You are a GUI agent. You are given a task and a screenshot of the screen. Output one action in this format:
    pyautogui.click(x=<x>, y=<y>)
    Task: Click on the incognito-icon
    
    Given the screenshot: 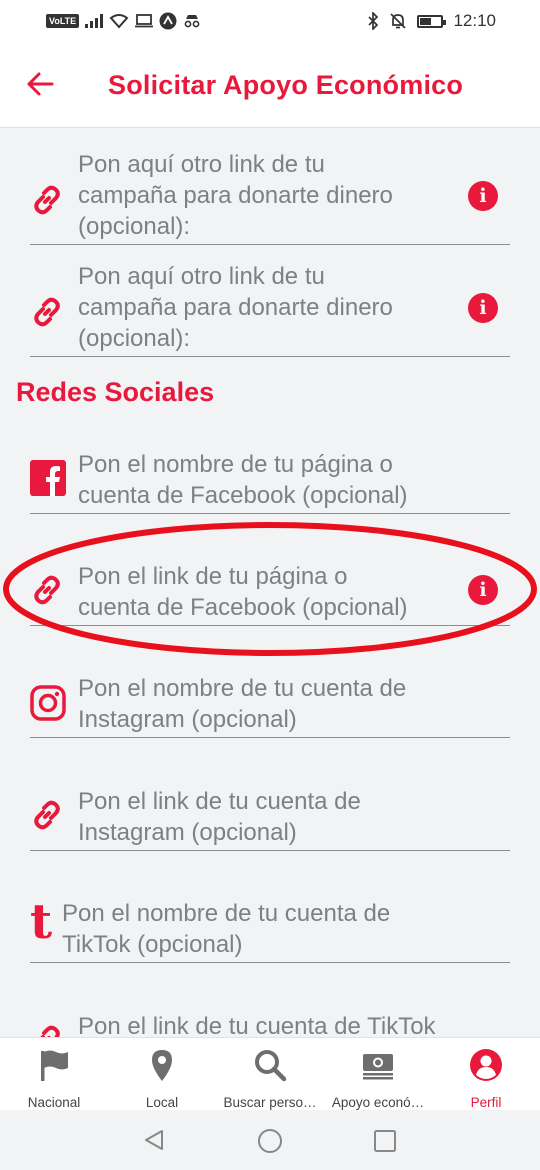 What is the action you would take?
    pyautogui.click(x=192, y=21)
    